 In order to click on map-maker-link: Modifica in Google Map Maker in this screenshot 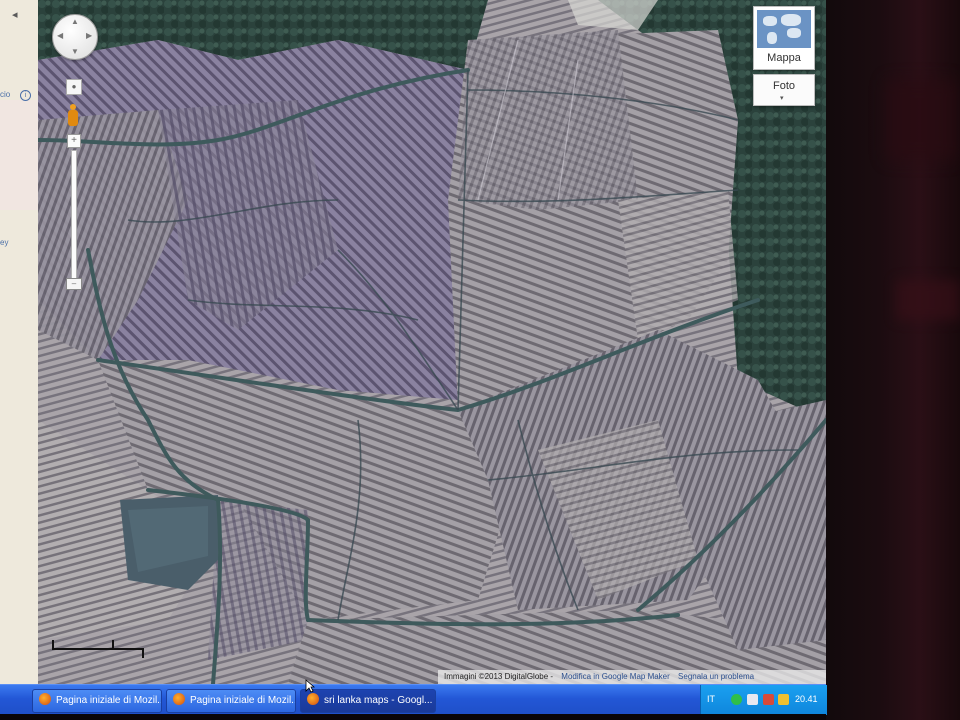, I will do `click(615, 676)`.